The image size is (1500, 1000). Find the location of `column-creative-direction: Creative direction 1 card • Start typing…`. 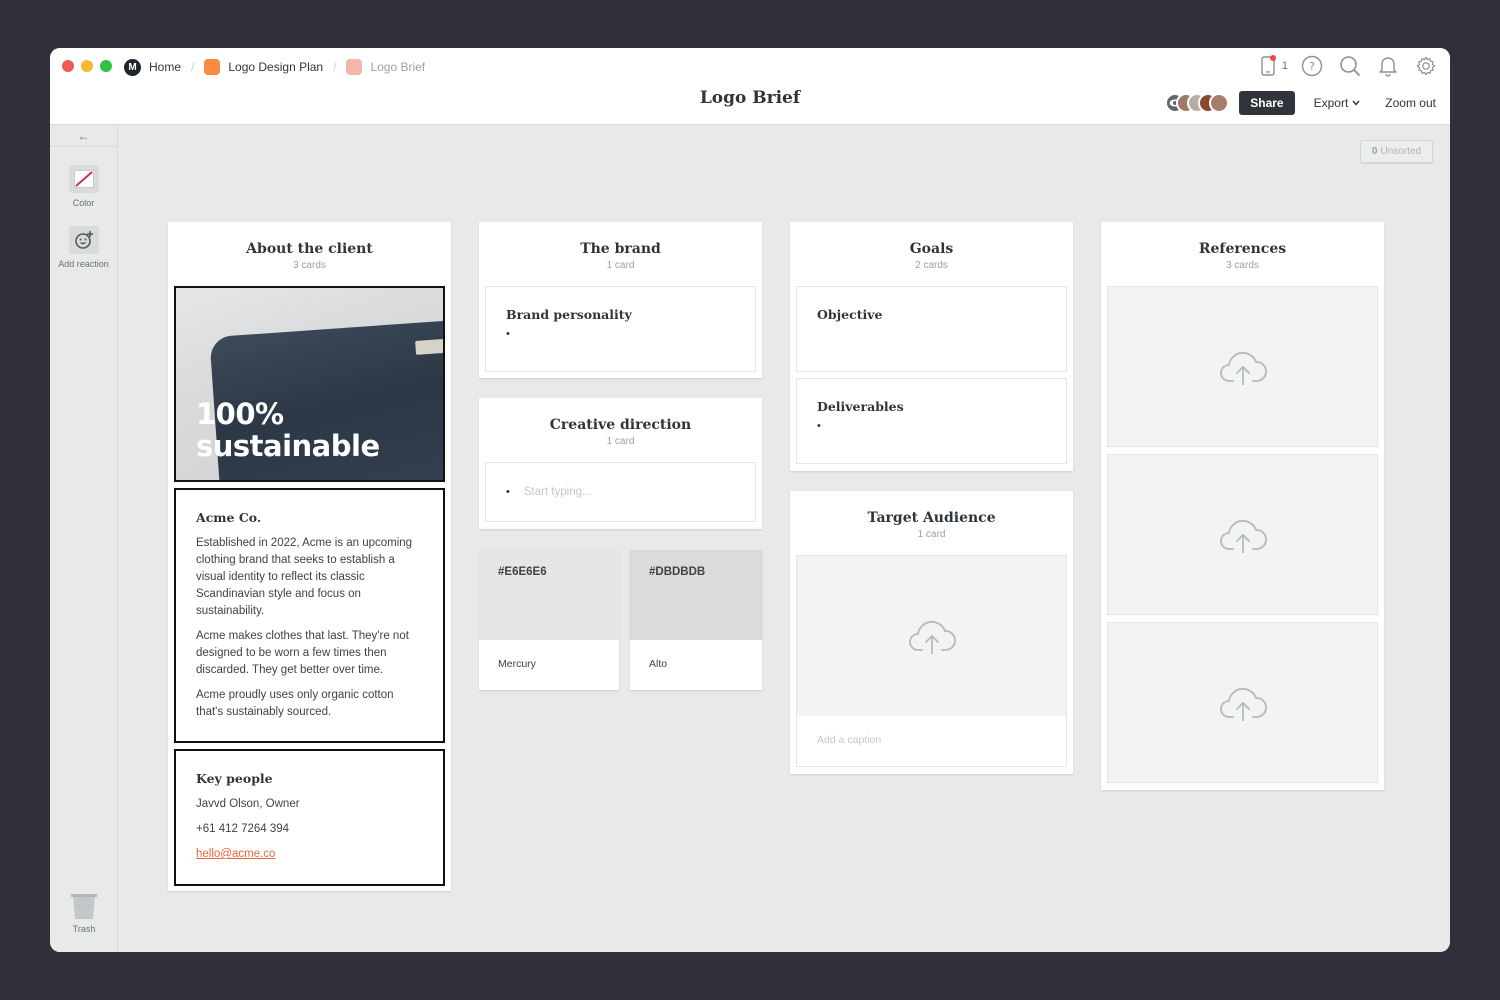

column-creative-direction: Creative direction 1 card • Start typing… is located at coordinates (620, 463).